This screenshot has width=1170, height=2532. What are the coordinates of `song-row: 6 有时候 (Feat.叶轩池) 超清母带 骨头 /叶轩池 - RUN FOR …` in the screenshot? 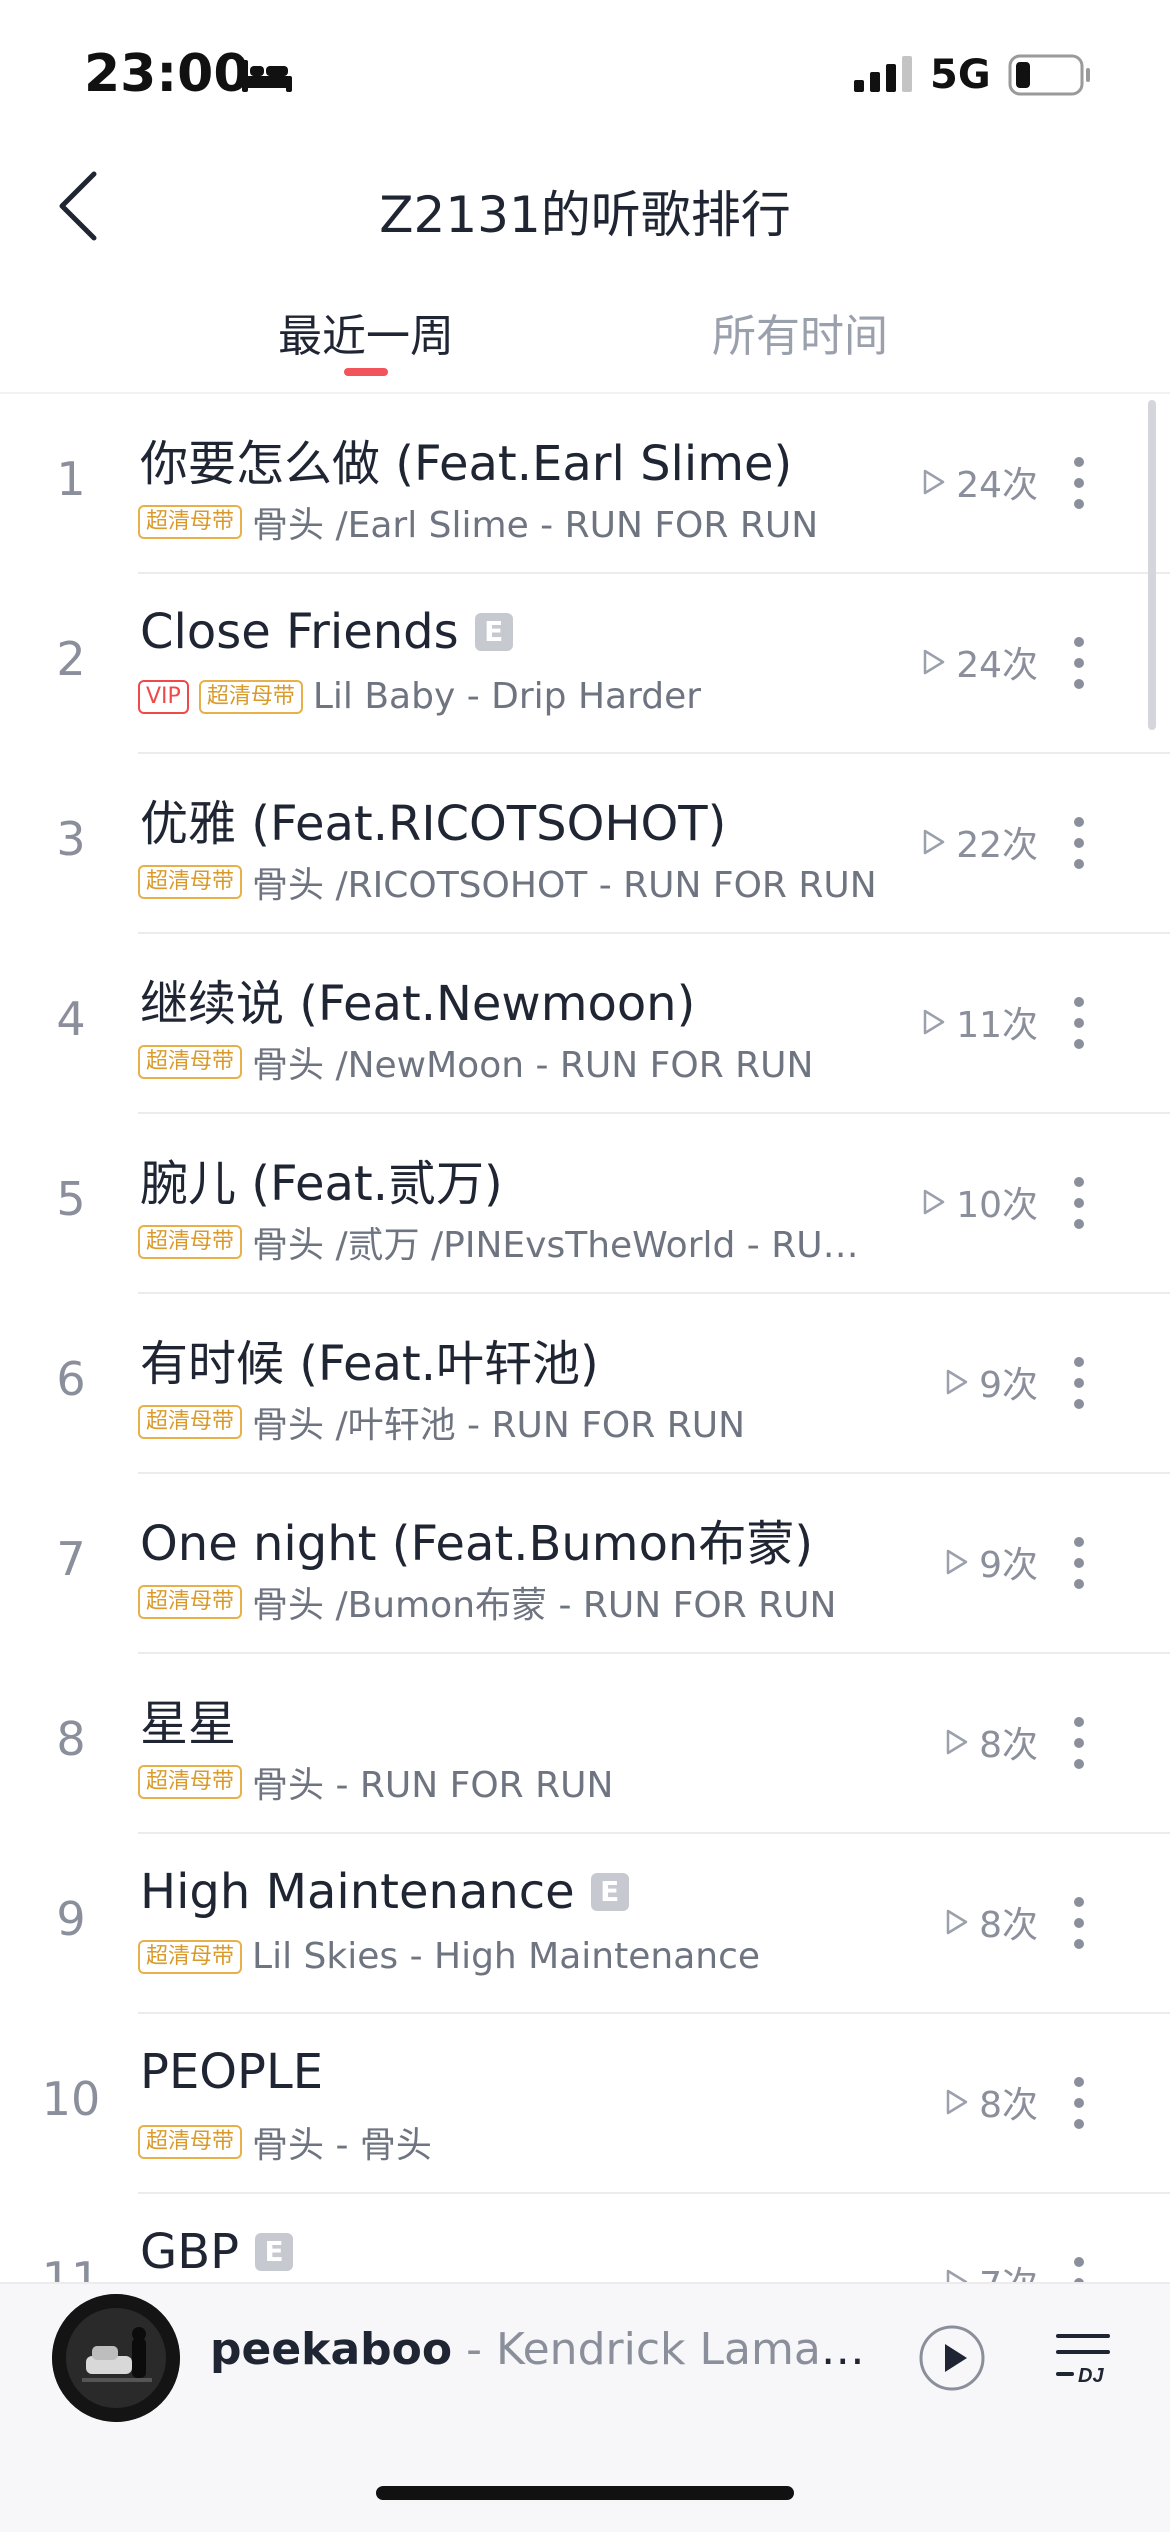 It's located at (585, 1384).